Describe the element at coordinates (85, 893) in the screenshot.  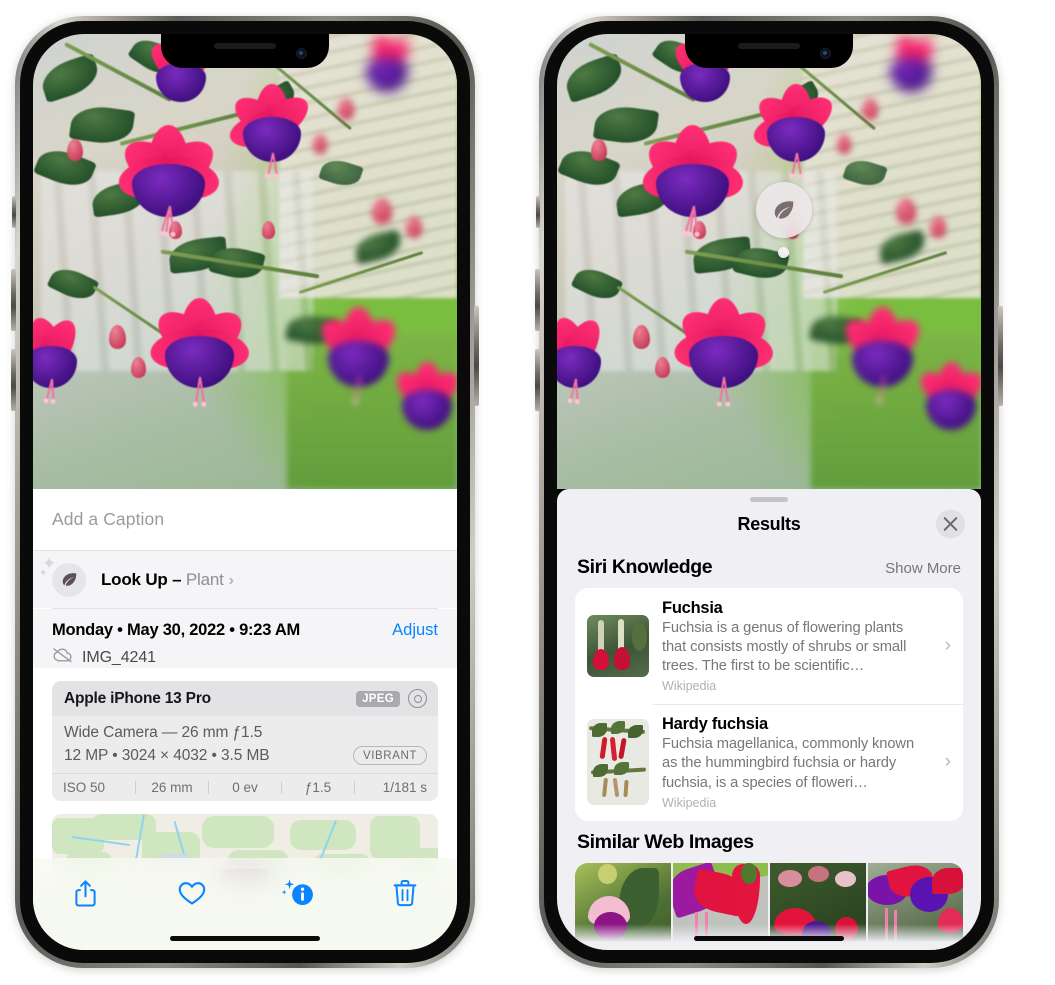
I see `share-button` at that location.